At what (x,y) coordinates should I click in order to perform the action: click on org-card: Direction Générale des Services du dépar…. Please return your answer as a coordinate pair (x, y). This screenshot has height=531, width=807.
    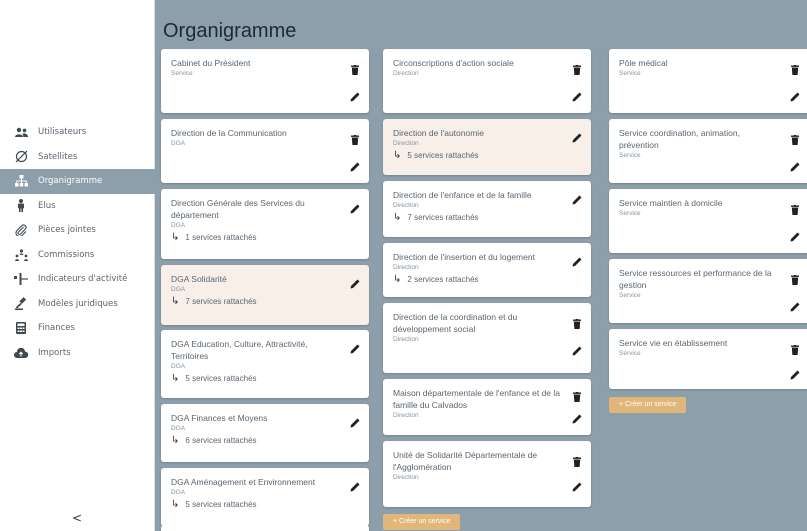
    Looking at the image, I should click on (265, 224).